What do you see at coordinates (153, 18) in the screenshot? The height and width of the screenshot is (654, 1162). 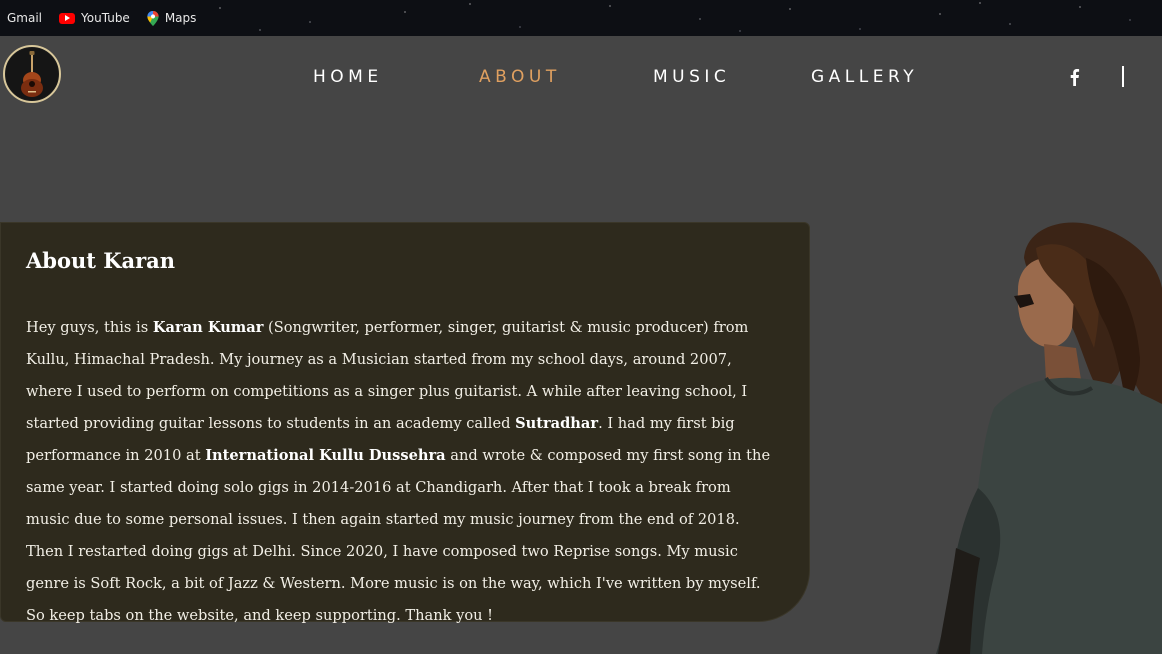 I see `maps-pin-icon` at bounding box center [153, 18].